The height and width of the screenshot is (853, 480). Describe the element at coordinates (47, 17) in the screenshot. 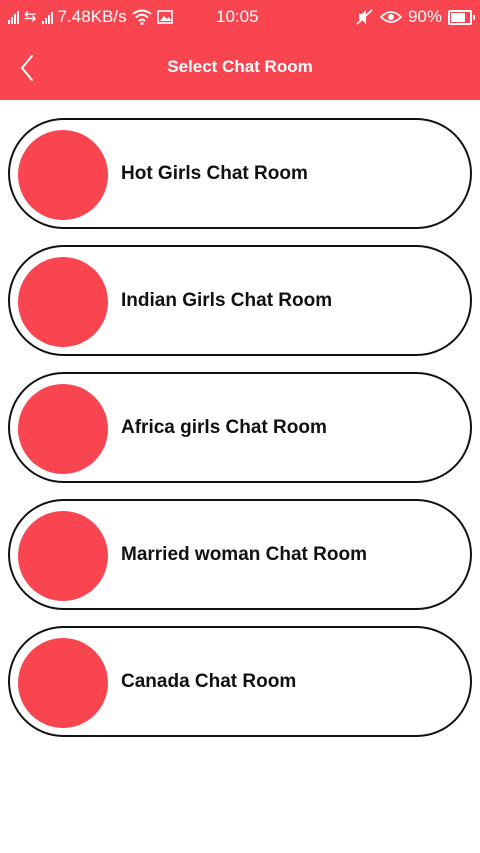

I see `signal-icon-secondary` at that location.